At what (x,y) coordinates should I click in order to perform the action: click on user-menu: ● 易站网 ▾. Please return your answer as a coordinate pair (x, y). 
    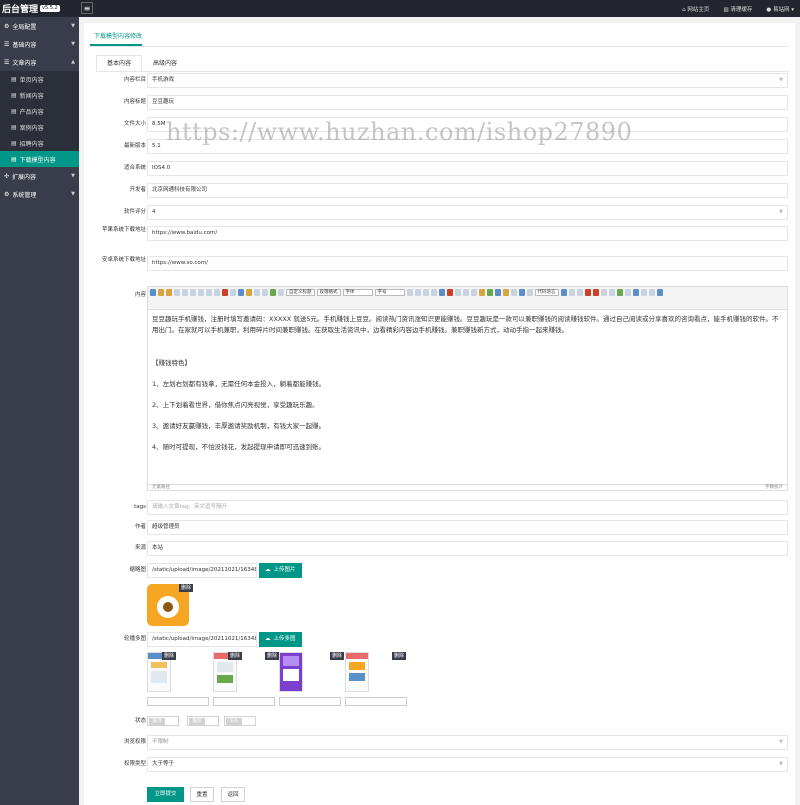
    Looking at the image, I should click on (780, 9).